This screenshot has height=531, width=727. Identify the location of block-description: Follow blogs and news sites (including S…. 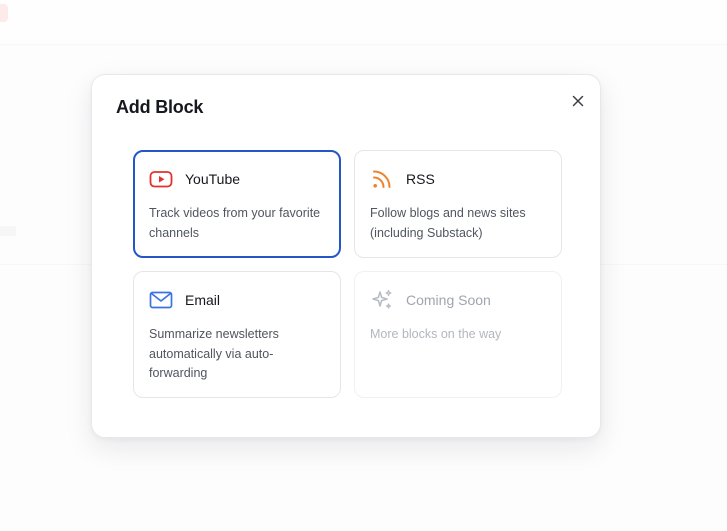
(448, 223).